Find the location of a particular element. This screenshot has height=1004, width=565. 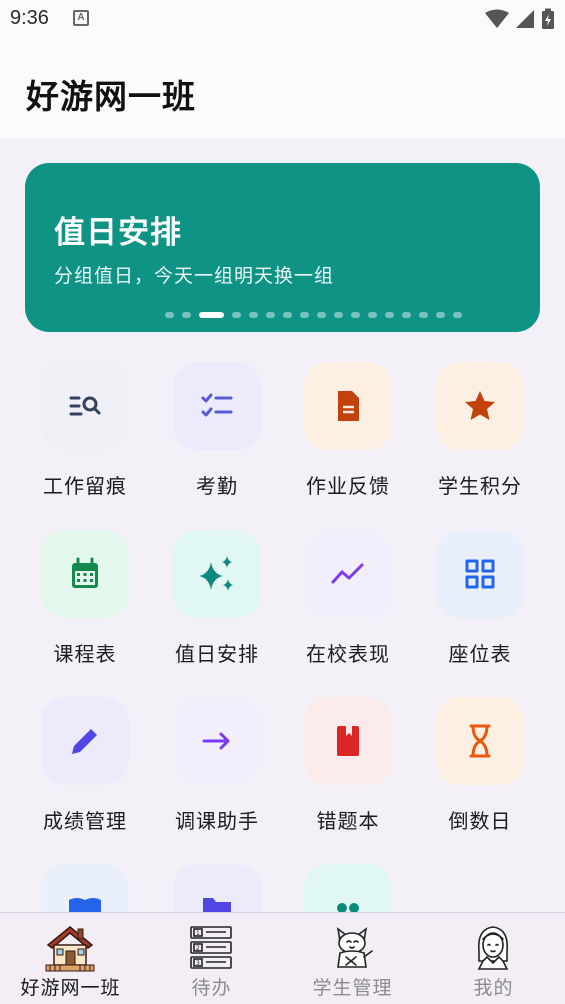

svg-text: 2 is located at coordinates (198, 948).